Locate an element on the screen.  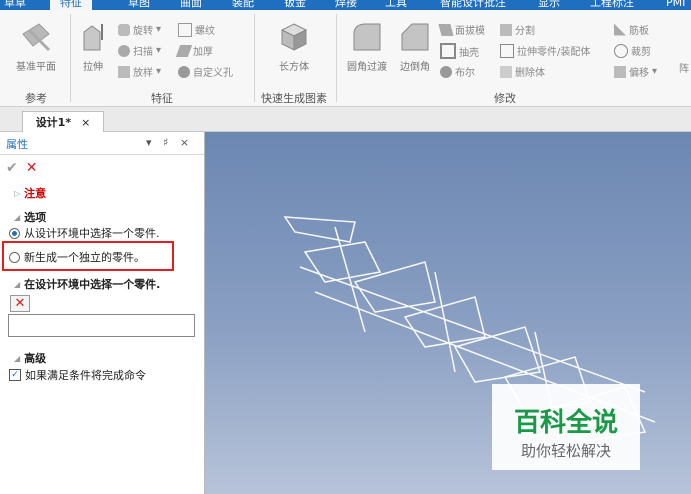
thread-button: 螺纹 is located at coordinates (196, 29).